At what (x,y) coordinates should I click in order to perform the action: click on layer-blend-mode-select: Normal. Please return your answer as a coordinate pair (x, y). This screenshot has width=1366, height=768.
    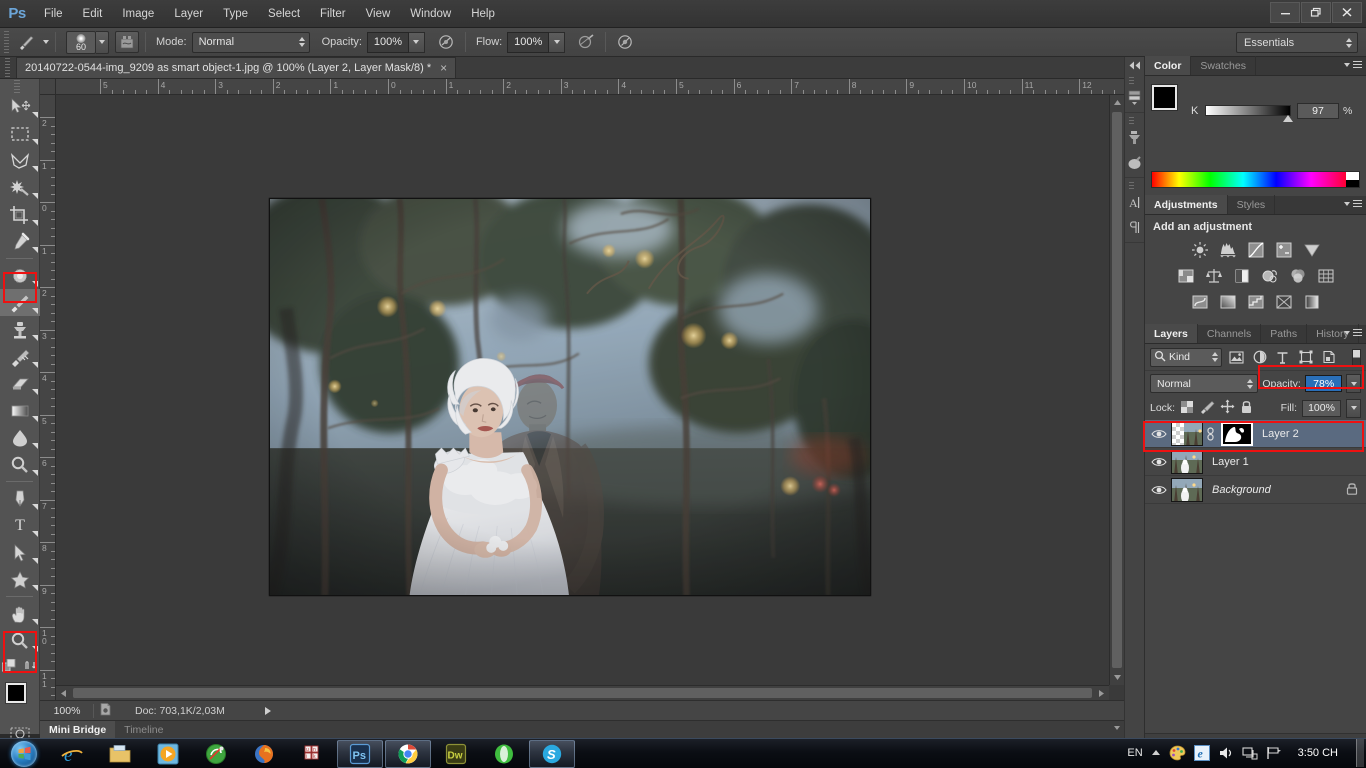
    Looking at the image, I should click on (1204, 383).